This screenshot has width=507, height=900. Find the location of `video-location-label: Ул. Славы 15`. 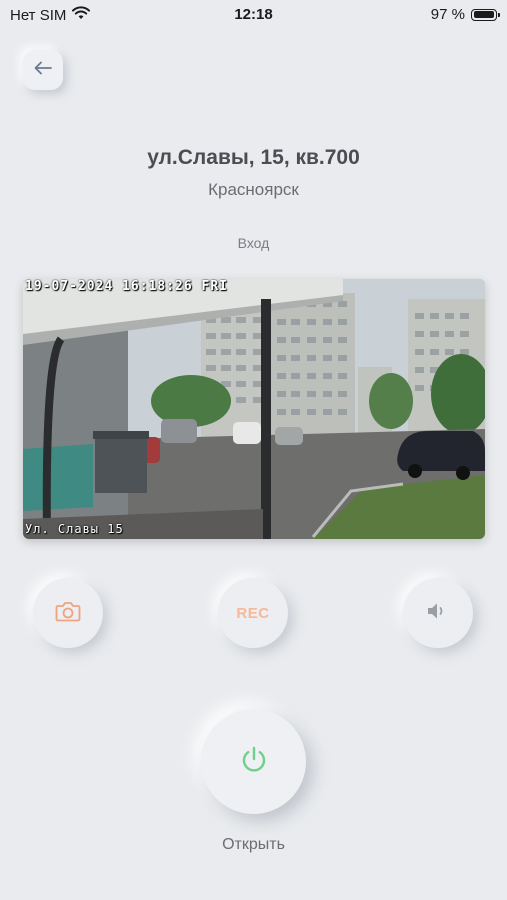

video-location-label: Ул. Славы 15 is located at coordinates (74, 529).